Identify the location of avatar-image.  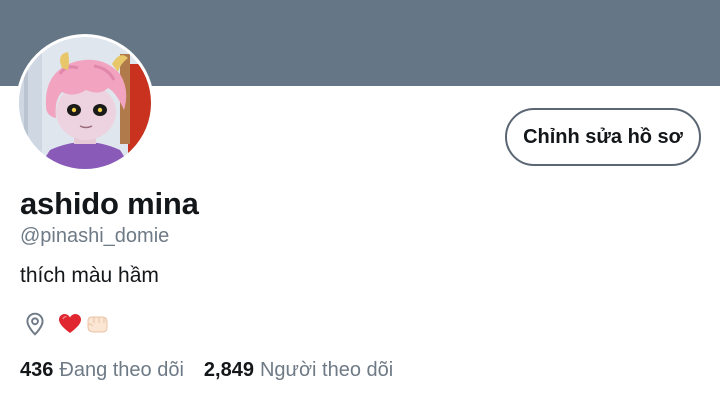
(85, 103).